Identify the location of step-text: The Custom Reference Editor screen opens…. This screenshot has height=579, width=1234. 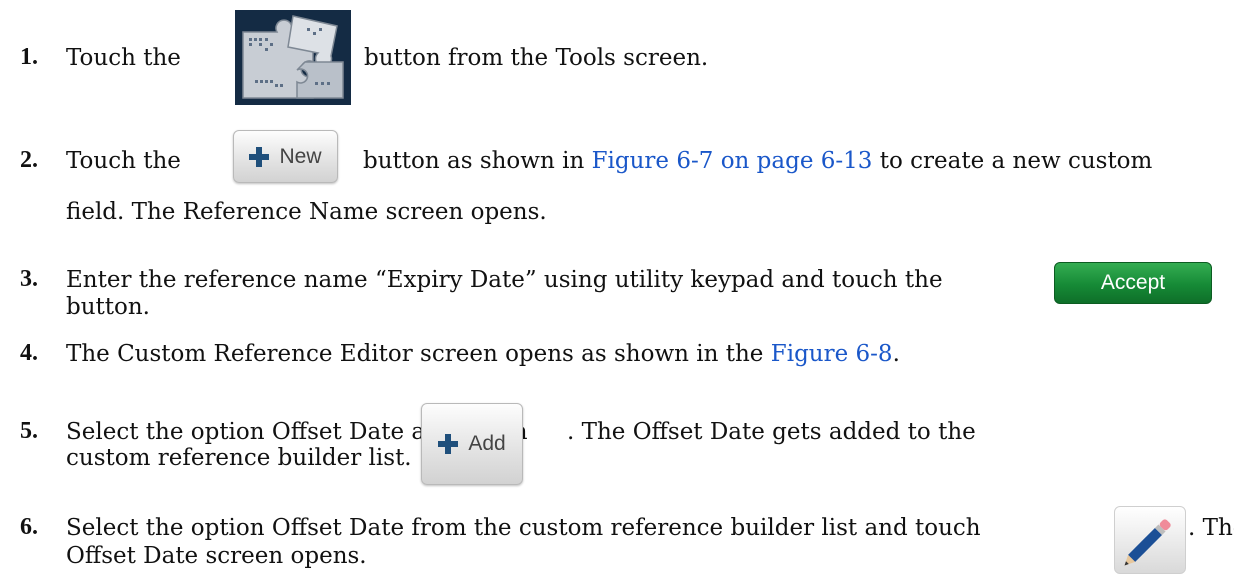
(483, 354).